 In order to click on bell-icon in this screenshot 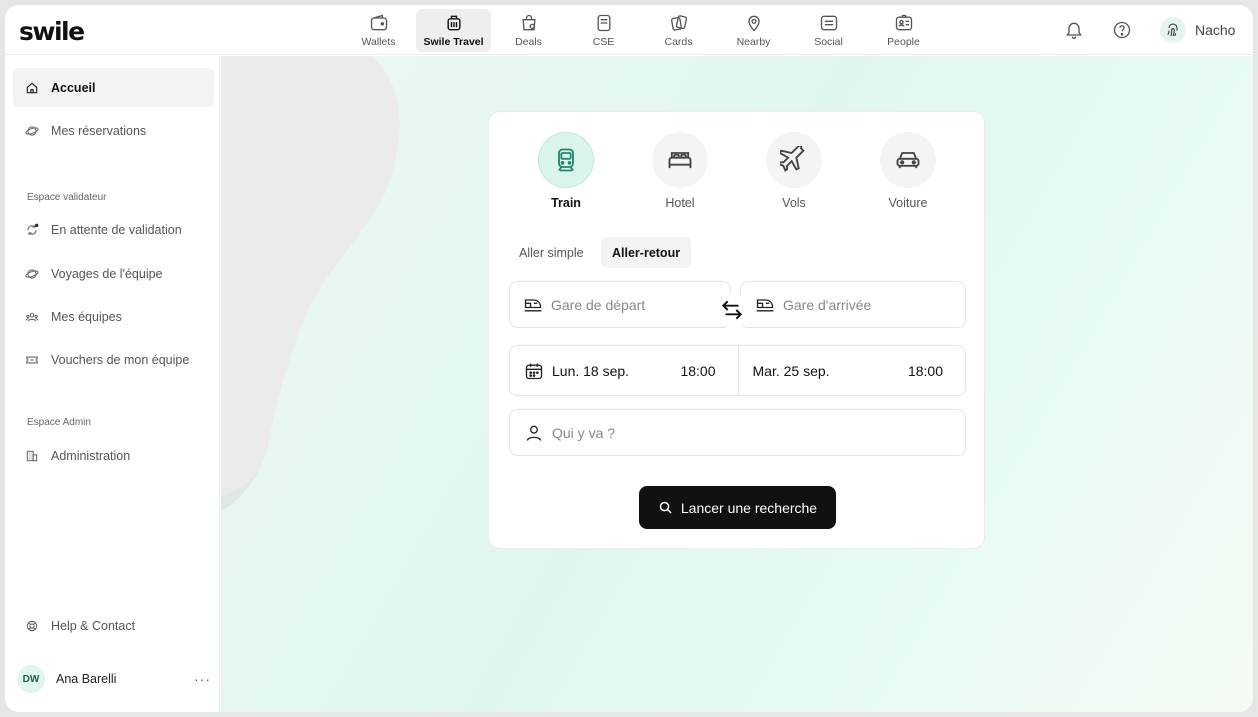, I will do `click(1074, 30)`.